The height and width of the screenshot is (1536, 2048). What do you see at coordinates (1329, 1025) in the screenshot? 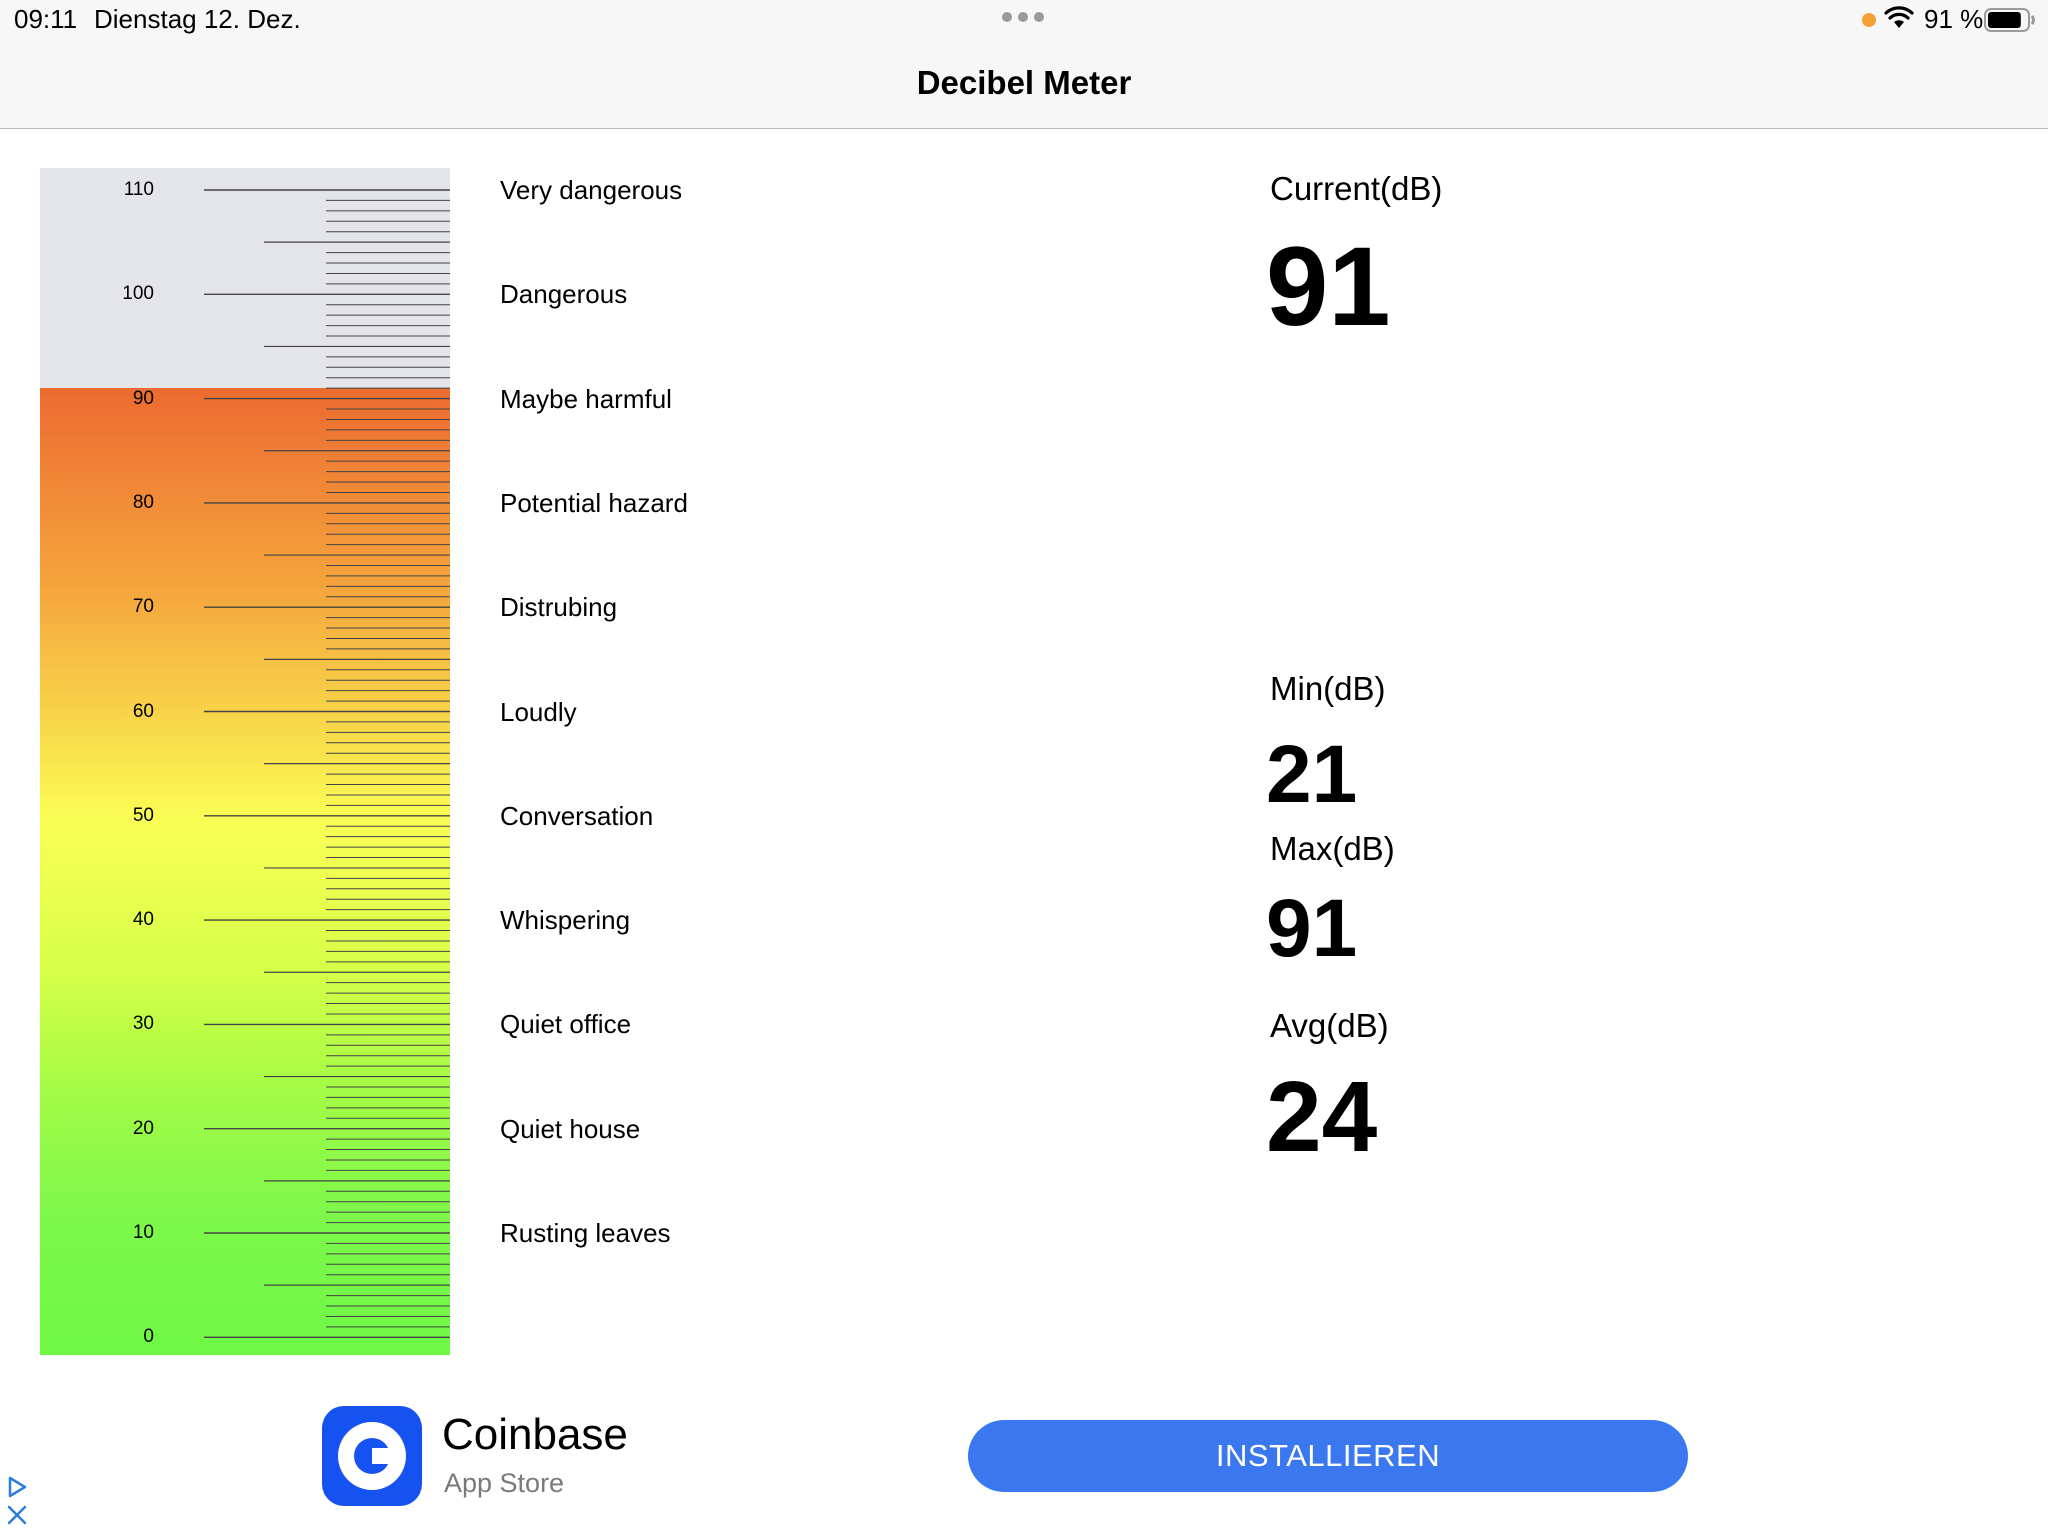
I see `avg-label: Avg(dB)` at bounding box center [1329, 1025].